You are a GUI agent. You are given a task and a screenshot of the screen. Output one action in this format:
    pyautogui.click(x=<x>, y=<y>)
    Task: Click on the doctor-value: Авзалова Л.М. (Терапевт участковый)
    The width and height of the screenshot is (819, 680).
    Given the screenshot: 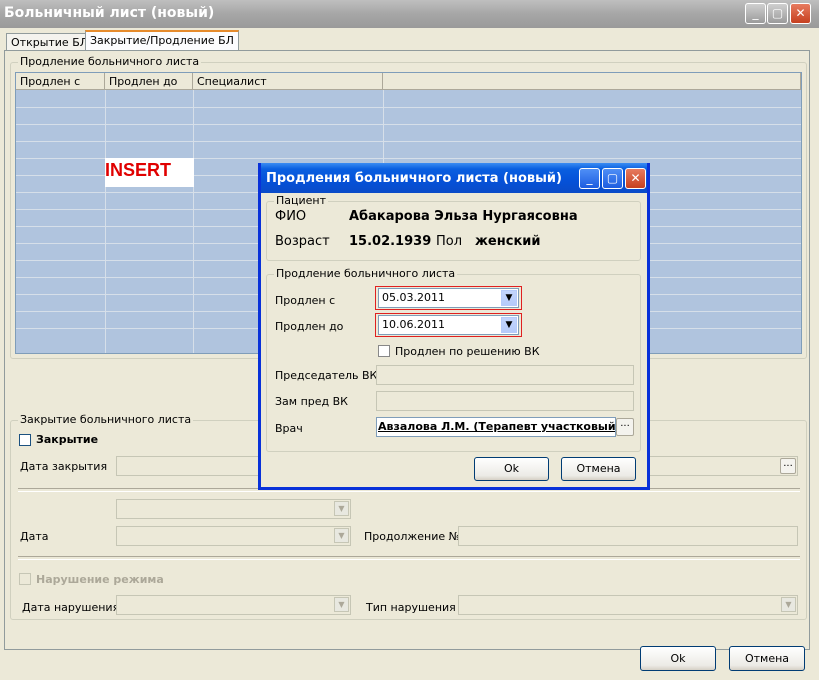 What is the action you would take?
    pyautogui.click(x=497, y=426)
    